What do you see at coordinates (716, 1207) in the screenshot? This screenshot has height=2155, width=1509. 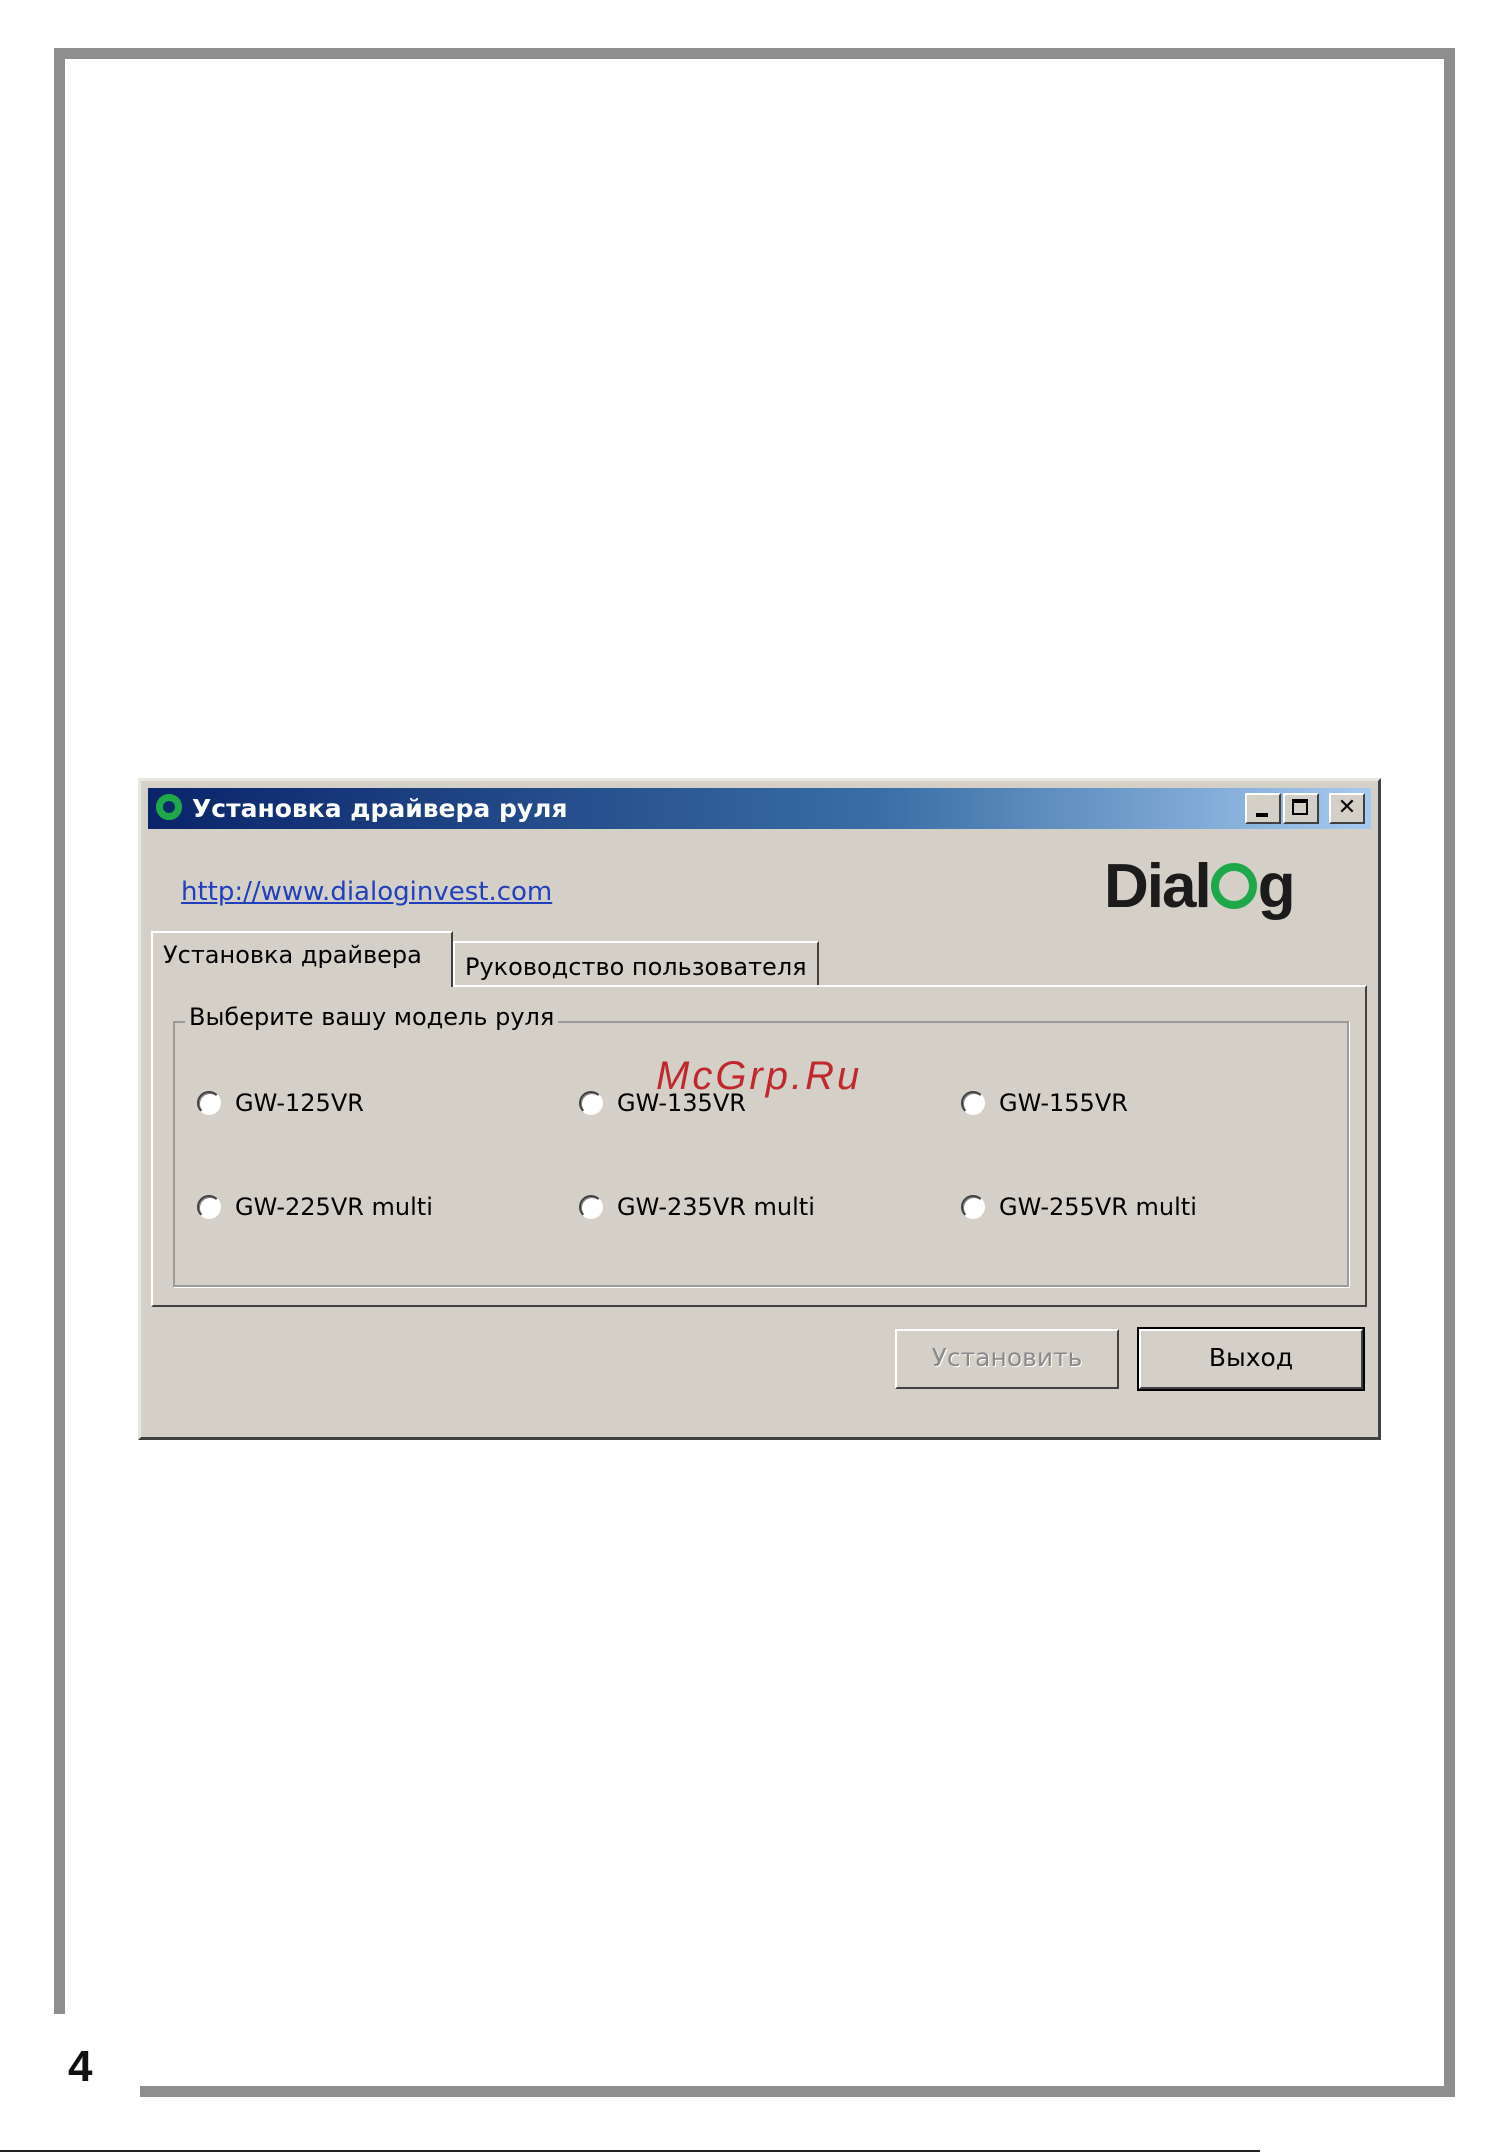 I see `radio-label: GW-235VR multi` at bounding box center [716, 1207].